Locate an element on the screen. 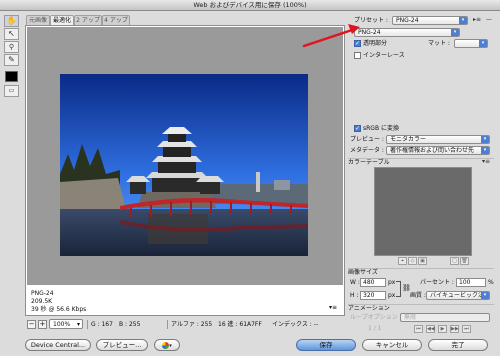 The image size is (500, 356). first-frame-icon: ⏮ is located at coordinates (418, 329).